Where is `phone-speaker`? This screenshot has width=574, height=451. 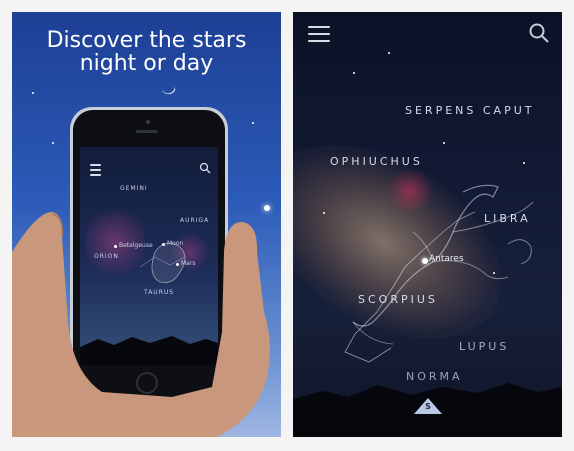
phone-speaker is located at coordinates (147, 131).